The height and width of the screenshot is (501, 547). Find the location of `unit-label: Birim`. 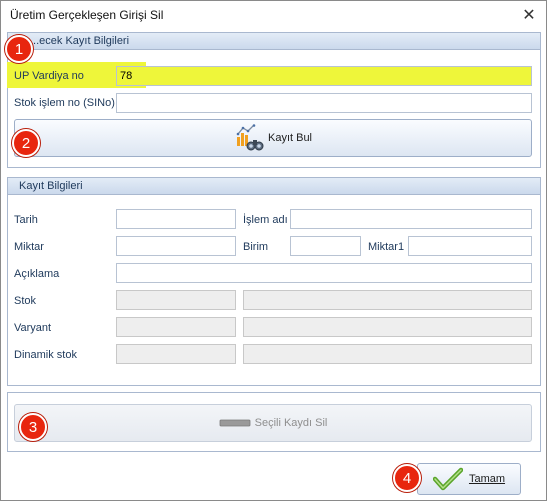

unit-label: Birim is located at coordinates (256, 247).